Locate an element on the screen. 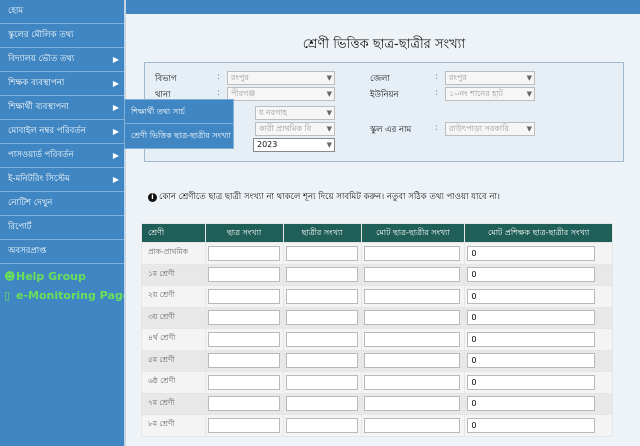 Image resolution: width=640 pixels, height=446 pixels. table-row: ৩য় শ্রেণী is located at coordinates (377, 317).